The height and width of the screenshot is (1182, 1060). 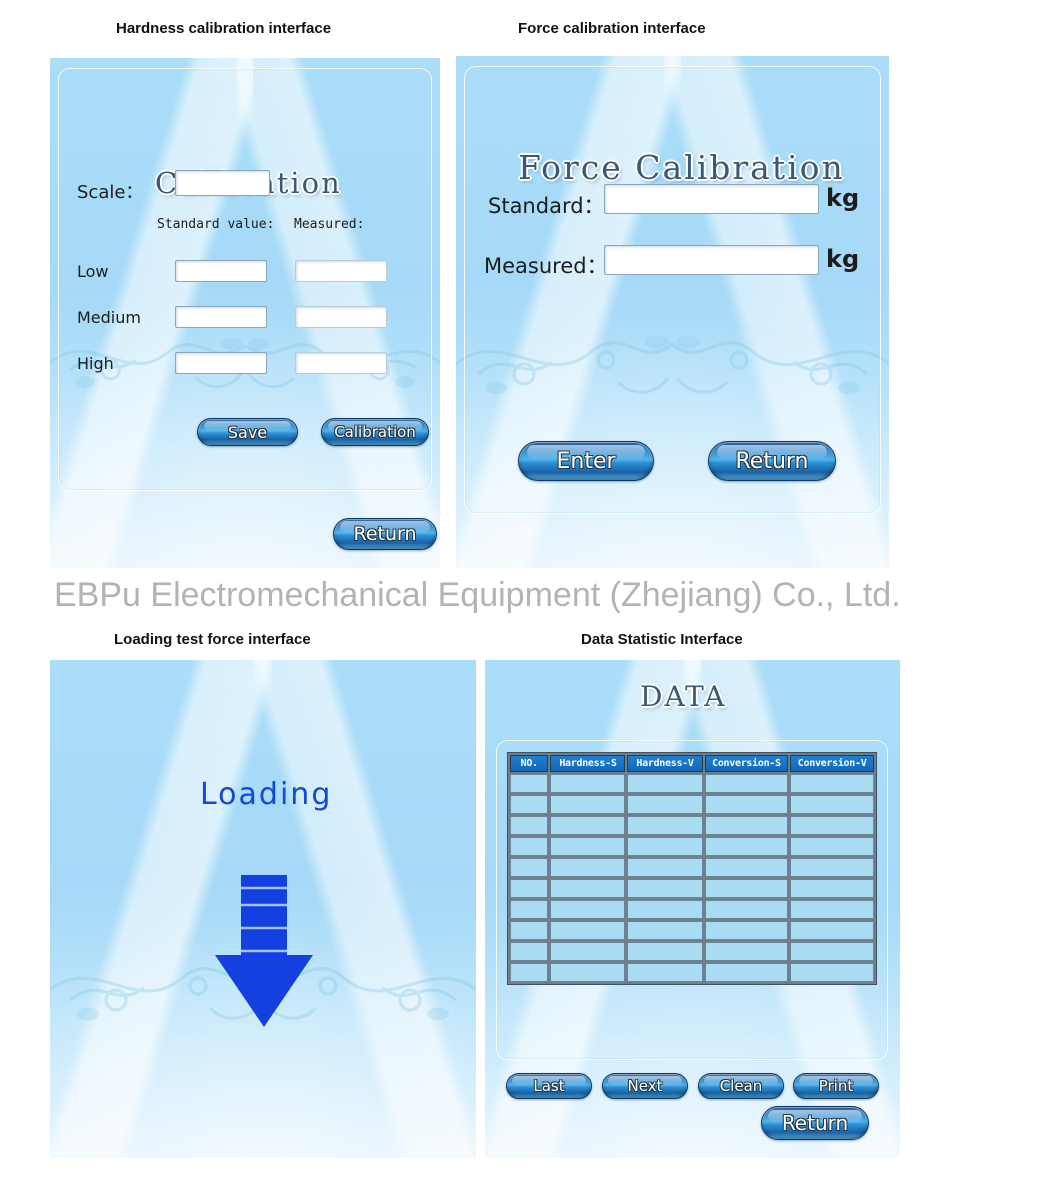 I want to click on force-return-button: Return, so click(x=772, y=461).